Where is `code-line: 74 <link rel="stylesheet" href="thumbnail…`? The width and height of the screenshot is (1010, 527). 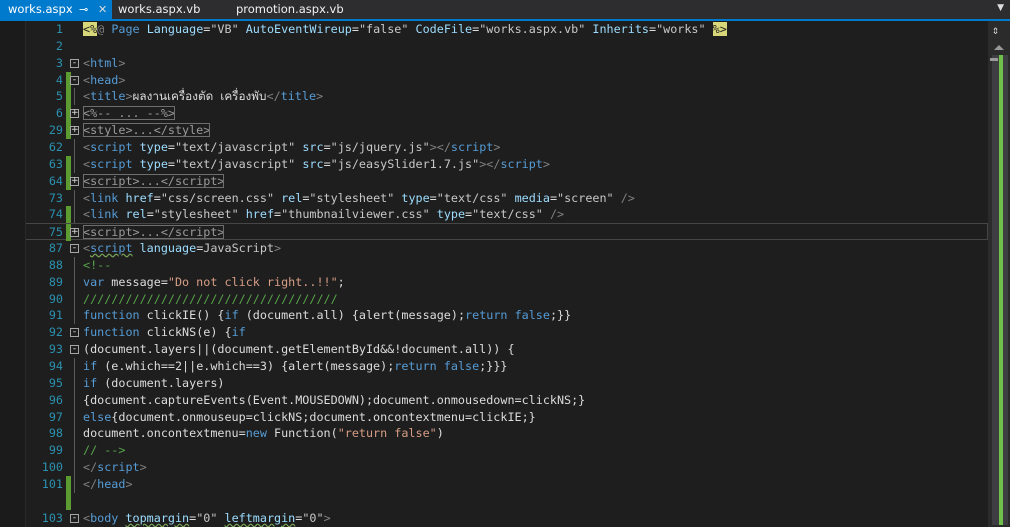 code-line: 74 <link rel="stylesheet" href="thumbnail… is located at coordinates (507, 215).